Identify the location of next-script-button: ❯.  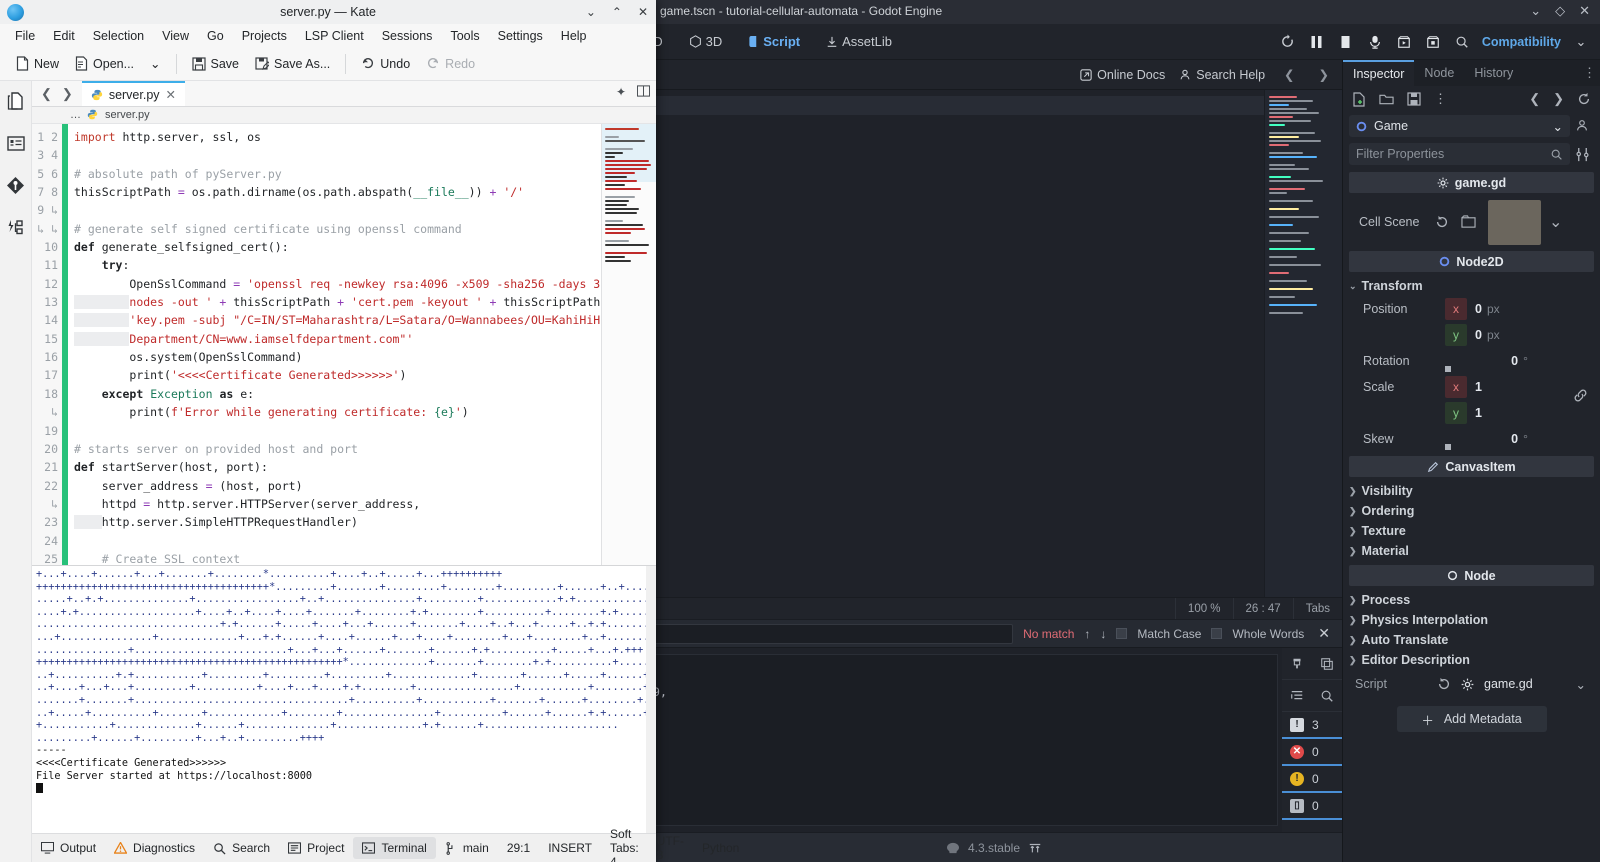
(1324, 74).